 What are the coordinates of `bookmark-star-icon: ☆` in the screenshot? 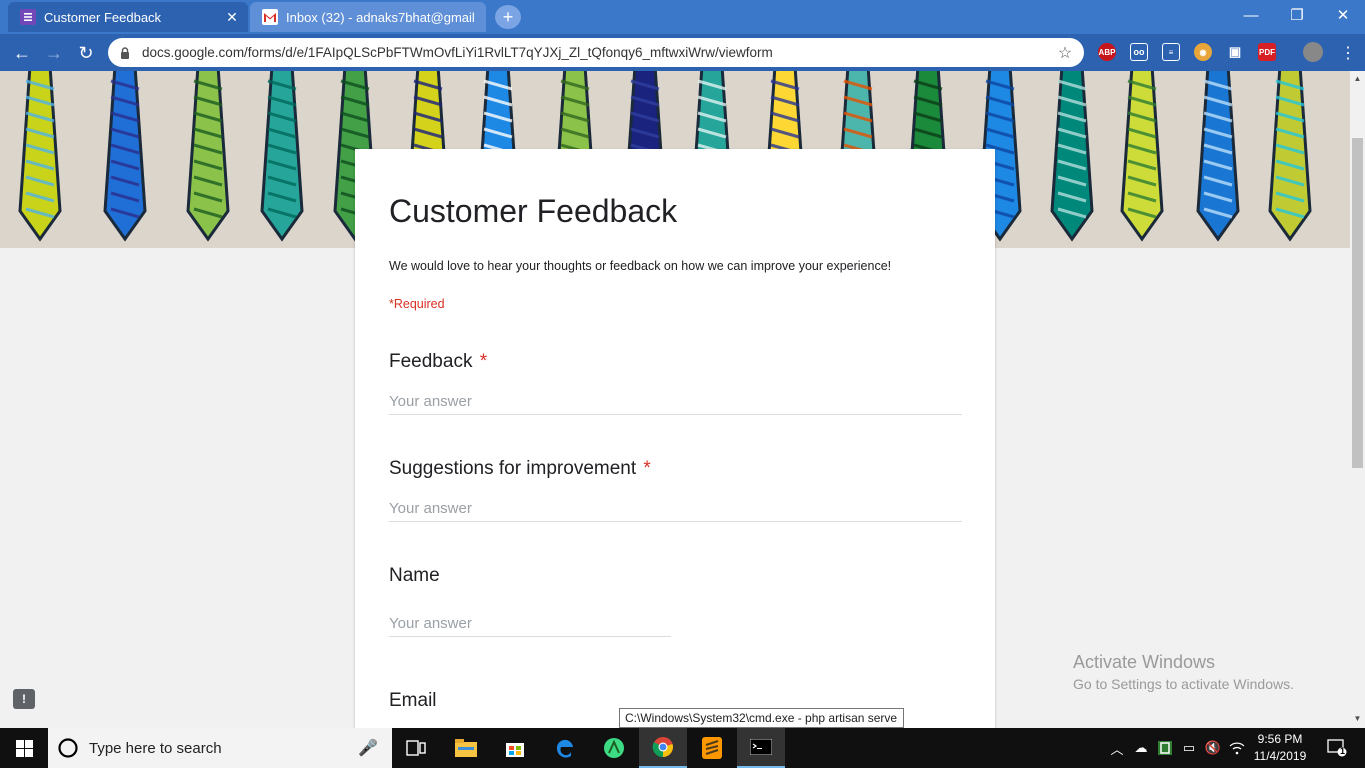 It's located at (1065, 53).